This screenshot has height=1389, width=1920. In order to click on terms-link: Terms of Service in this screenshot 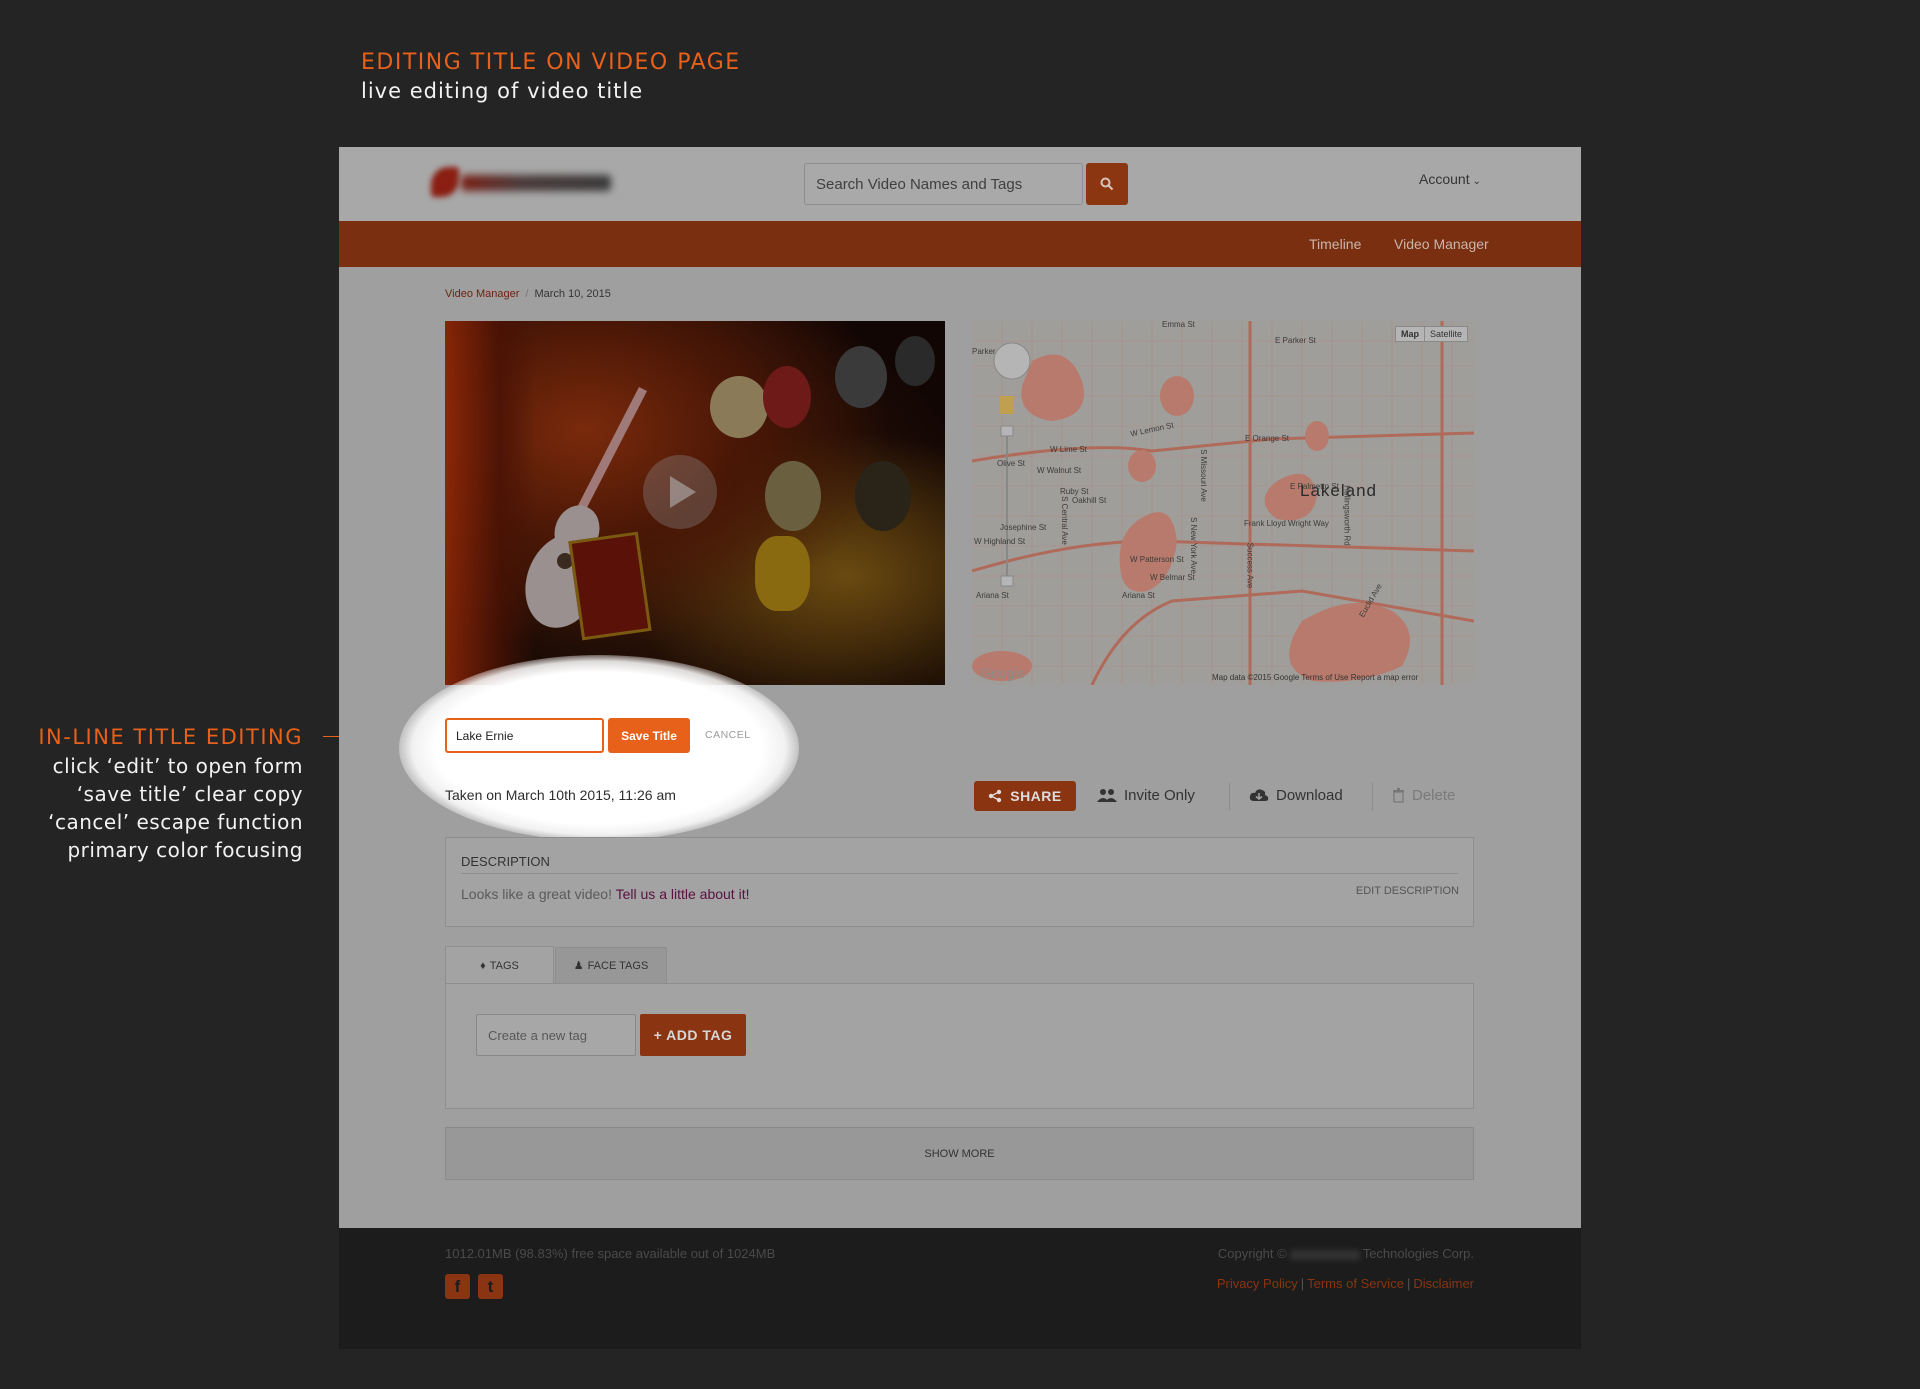, I will do `click(1355, 1283)`.